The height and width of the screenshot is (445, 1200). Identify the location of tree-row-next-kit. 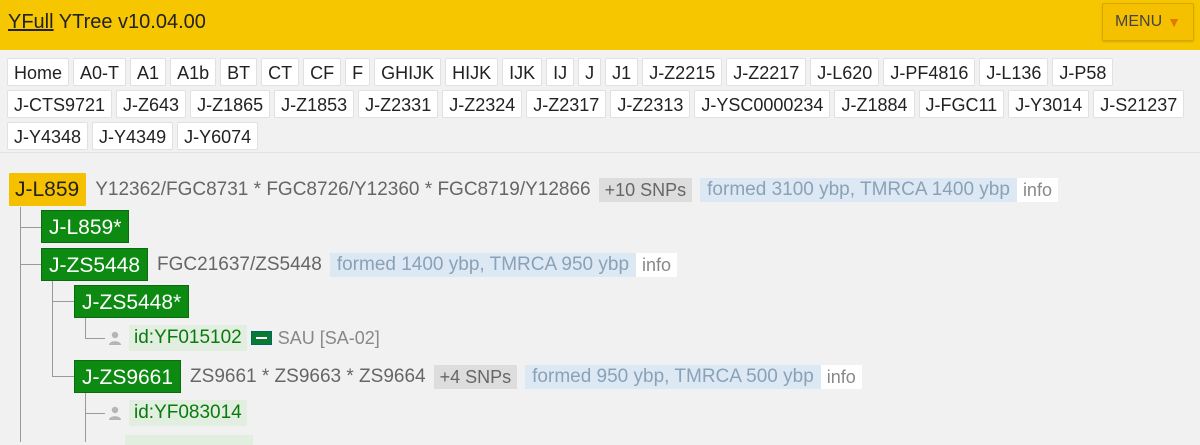
(189, 440).